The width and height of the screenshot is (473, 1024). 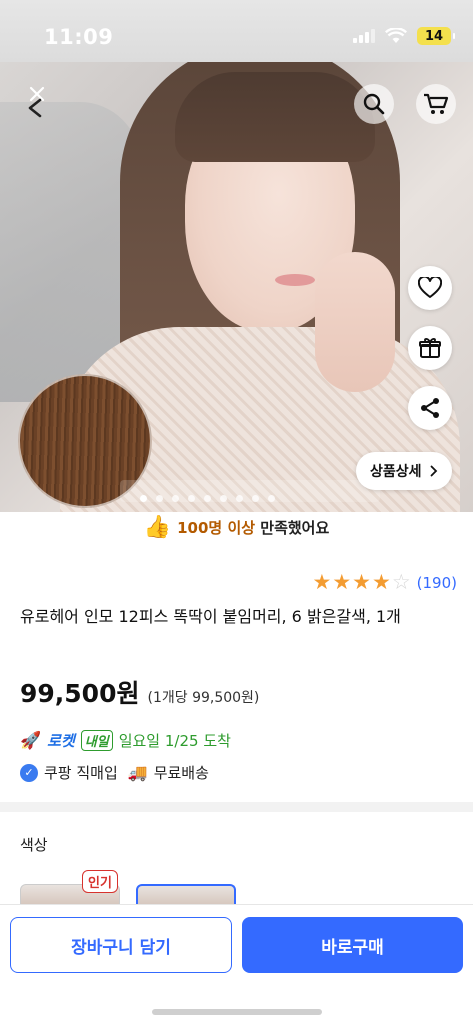 I want to click on satisfaction-banner: 👍 100명 이상 만족했어요, so click(x=236, y=527).